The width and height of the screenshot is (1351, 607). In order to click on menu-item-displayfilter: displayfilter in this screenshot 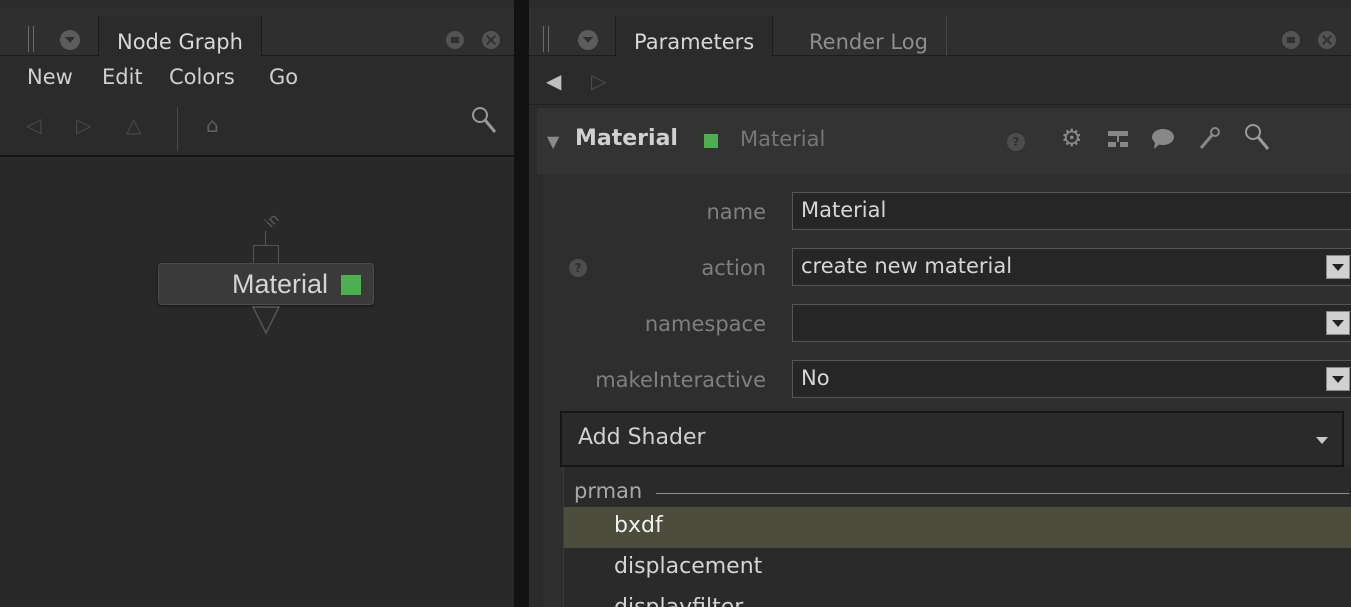, I will do `click(957, 598)`.